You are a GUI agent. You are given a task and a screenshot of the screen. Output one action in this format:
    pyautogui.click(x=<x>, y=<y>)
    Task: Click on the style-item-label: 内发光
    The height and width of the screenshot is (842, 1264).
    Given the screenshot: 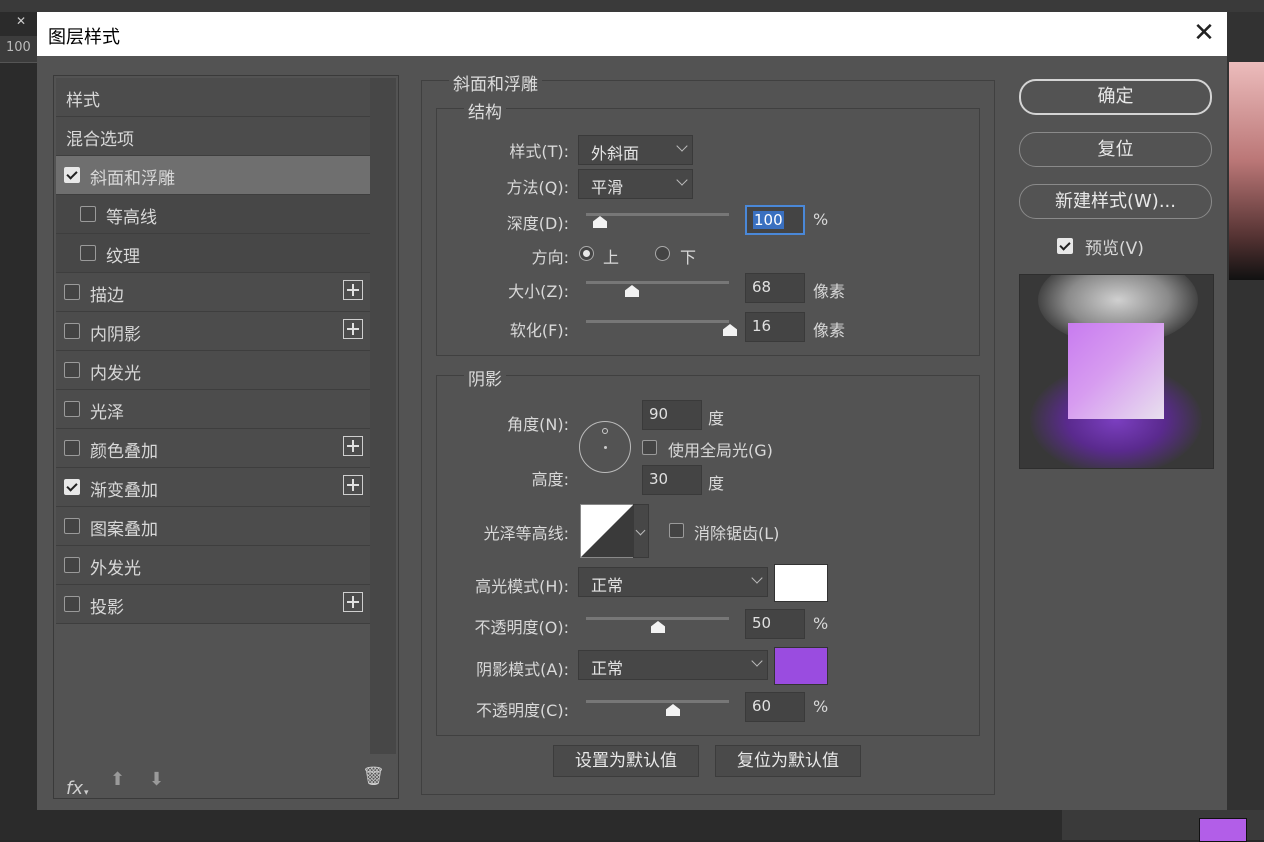 What is the action you would take?
    pyautogui.click(x=115, y=374)
    